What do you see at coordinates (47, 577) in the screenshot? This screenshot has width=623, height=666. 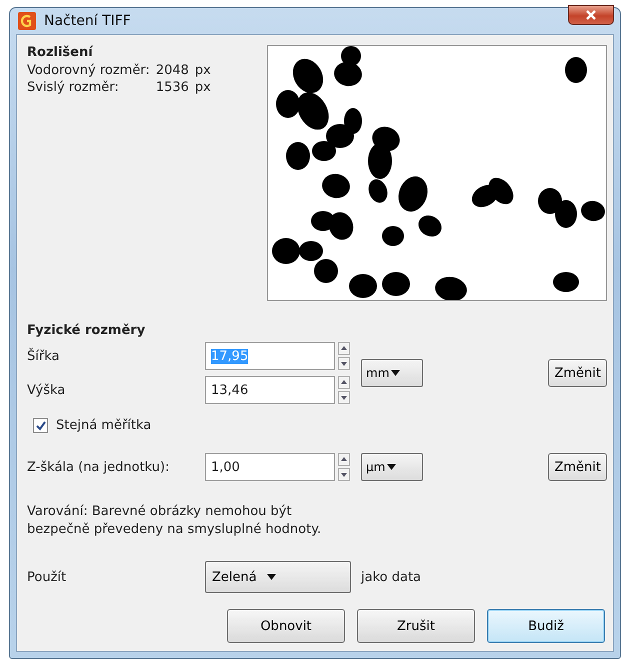 I see `field-label: Použít` at bounding box center [47, 577].